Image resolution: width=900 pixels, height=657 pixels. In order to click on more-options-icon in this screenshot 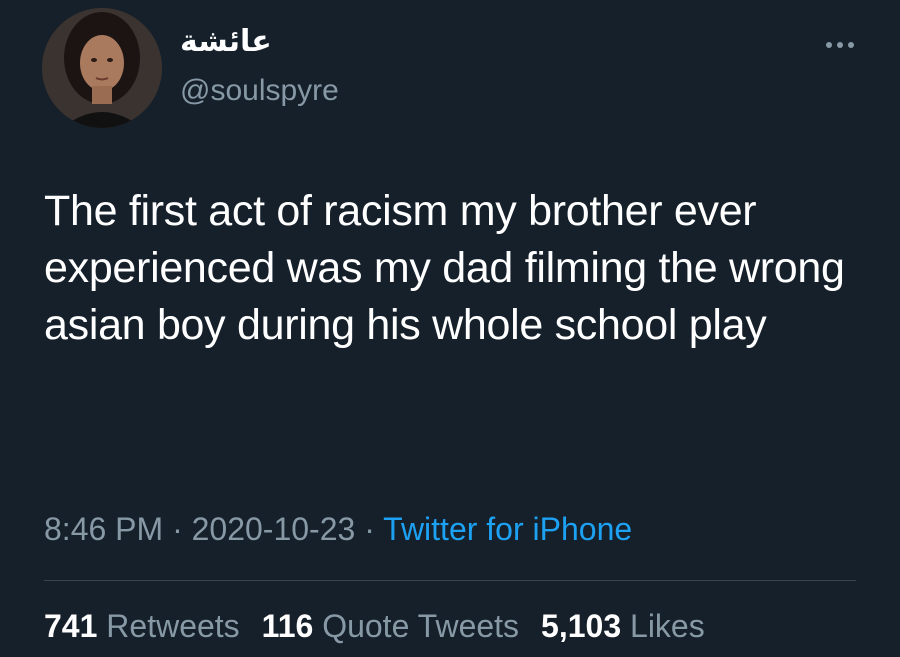, I will do `click(840, 45)`.